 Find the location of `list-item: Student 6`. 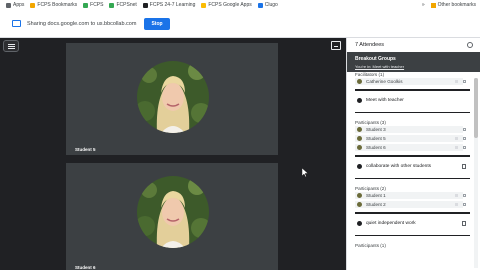

list-item: Student 6 is located at coordinates (412, 147).